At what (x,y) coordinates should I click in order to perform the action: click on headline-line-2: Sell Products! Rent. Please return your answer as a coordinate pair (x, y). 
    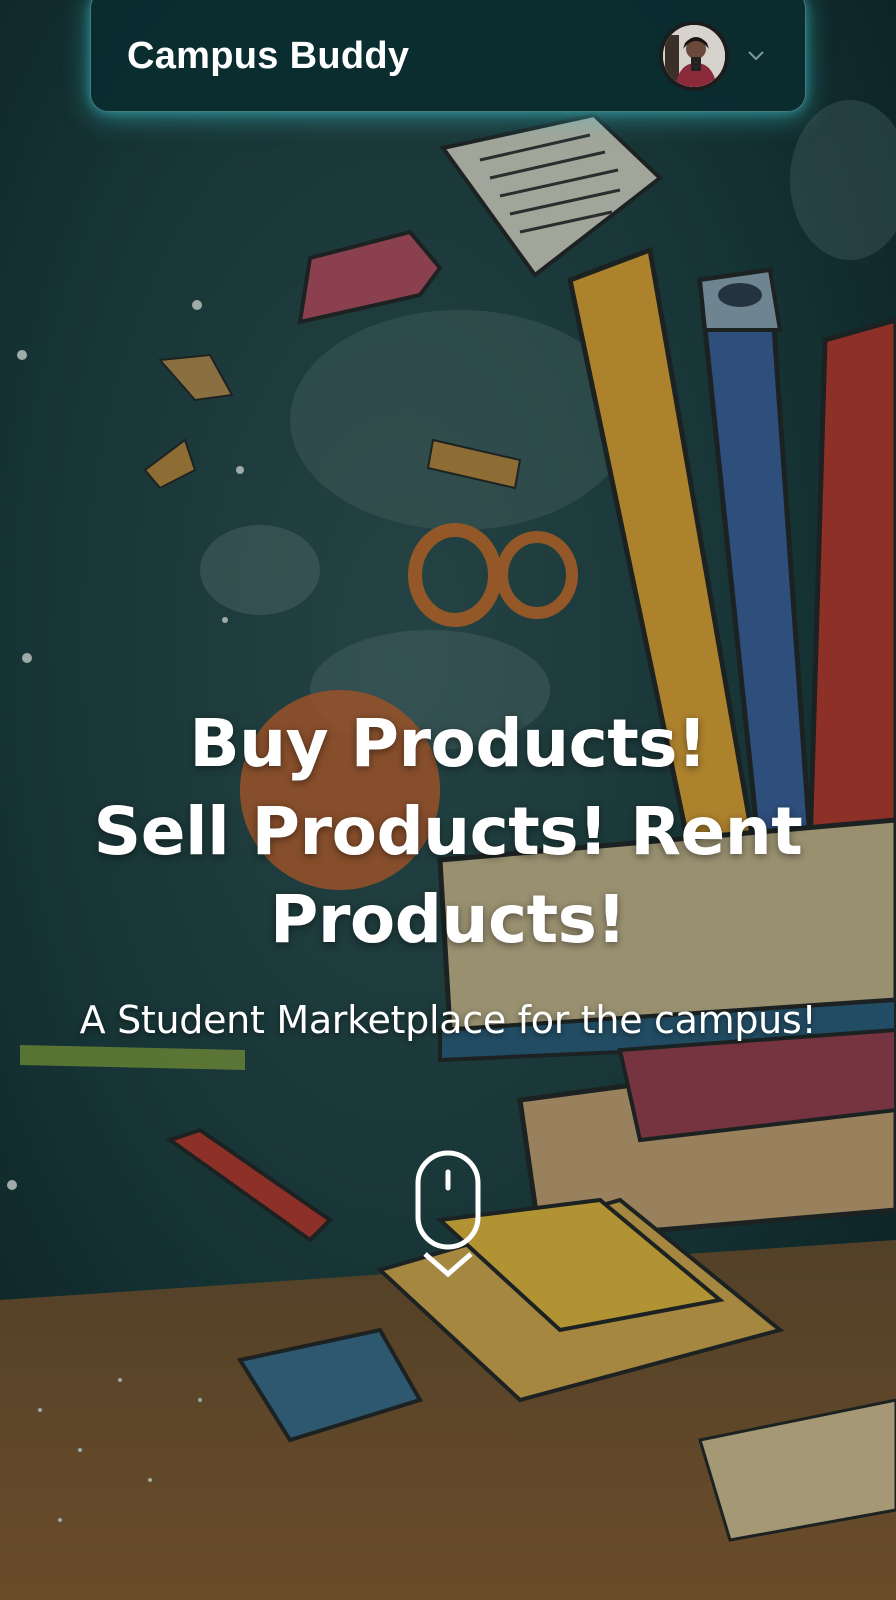
    Looking at the image, I should click on (448, 831).